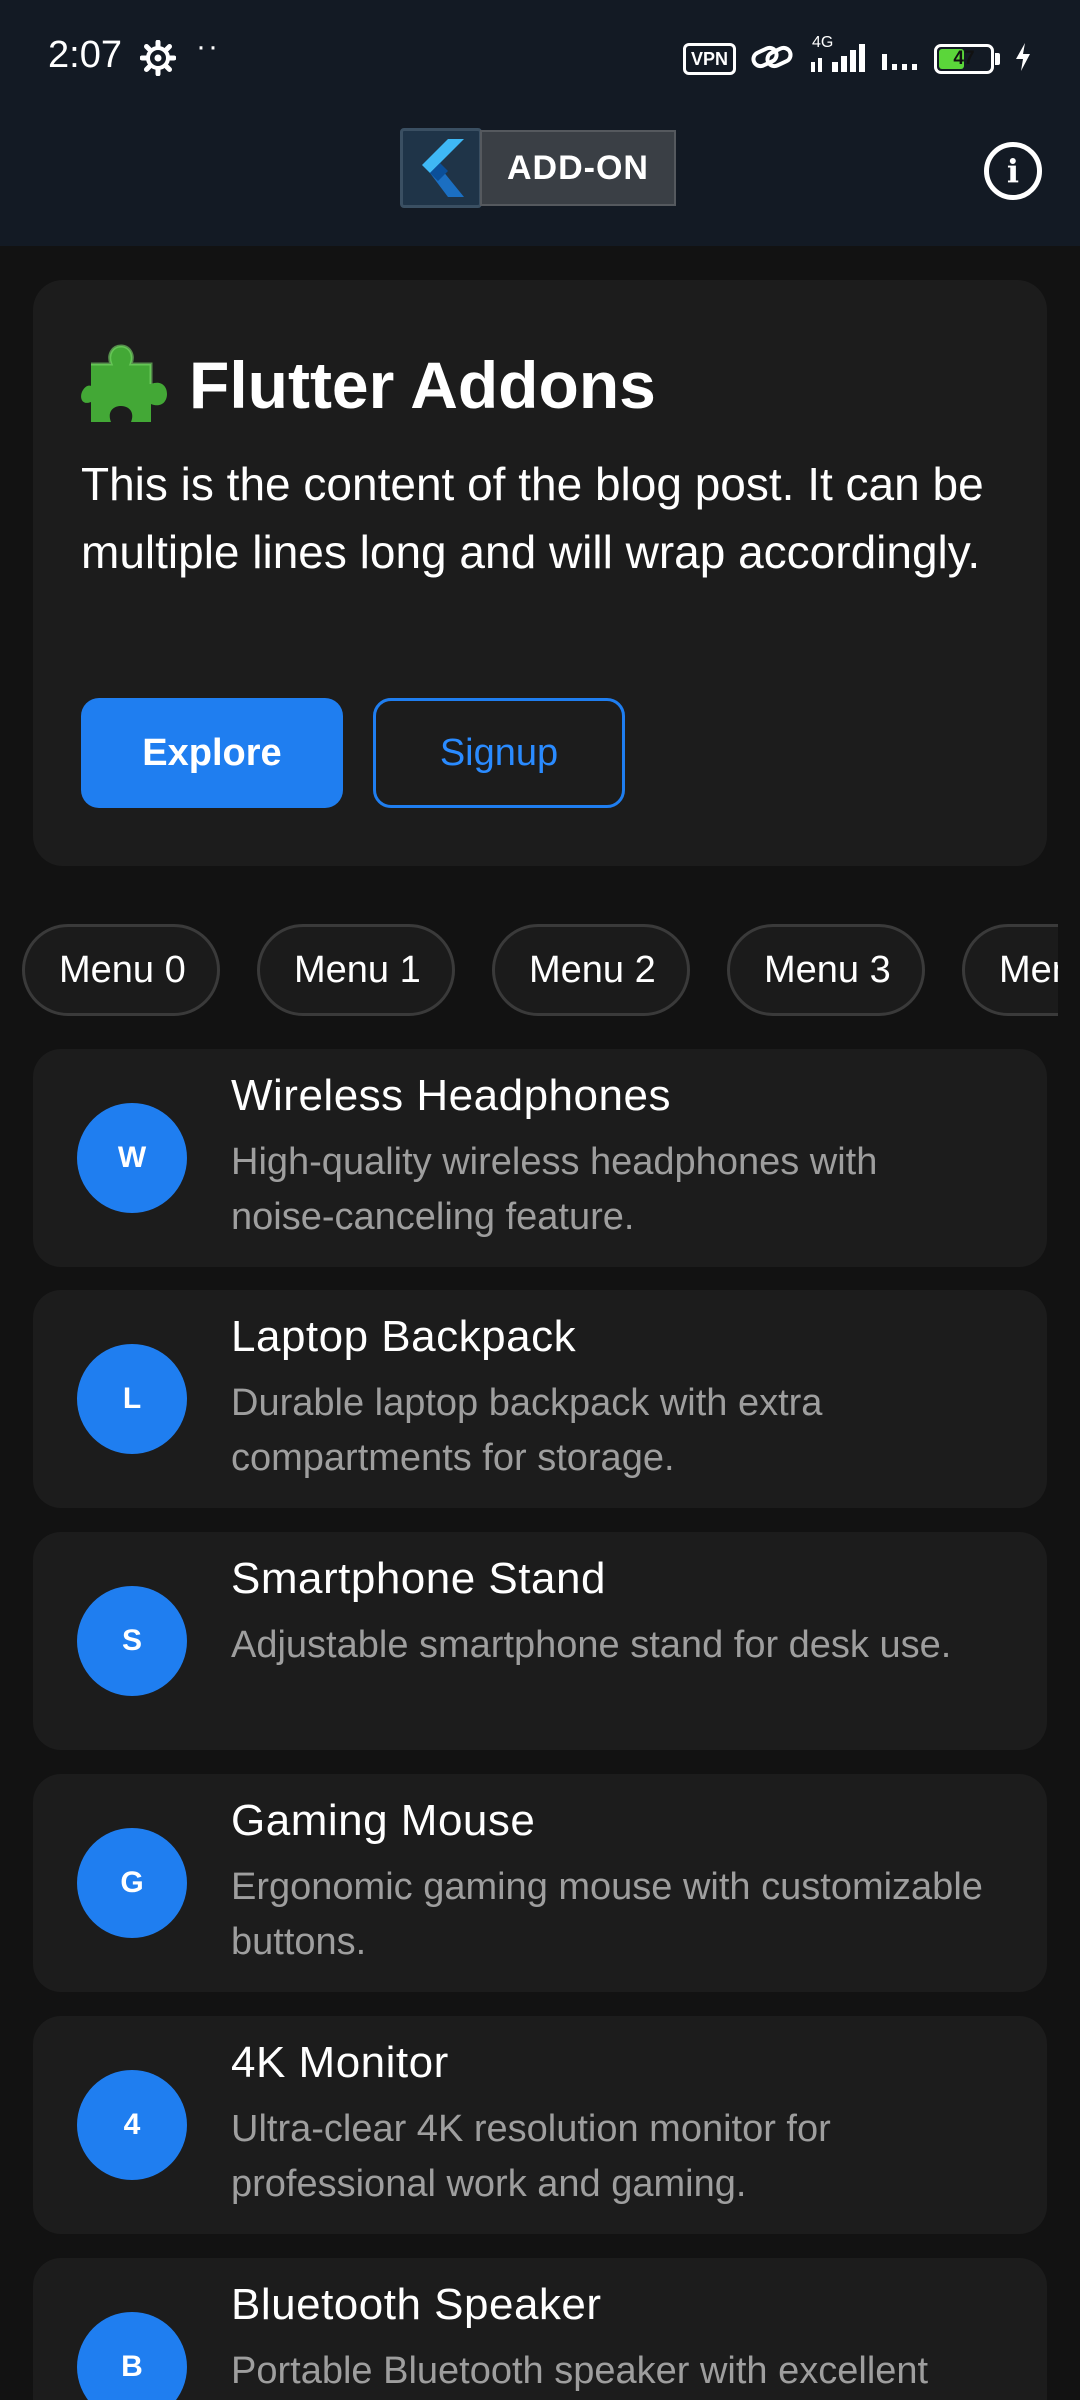  Describe the element at coordinates (964, 58) in the screenshot. I see `battery-percent: 47` at that location.